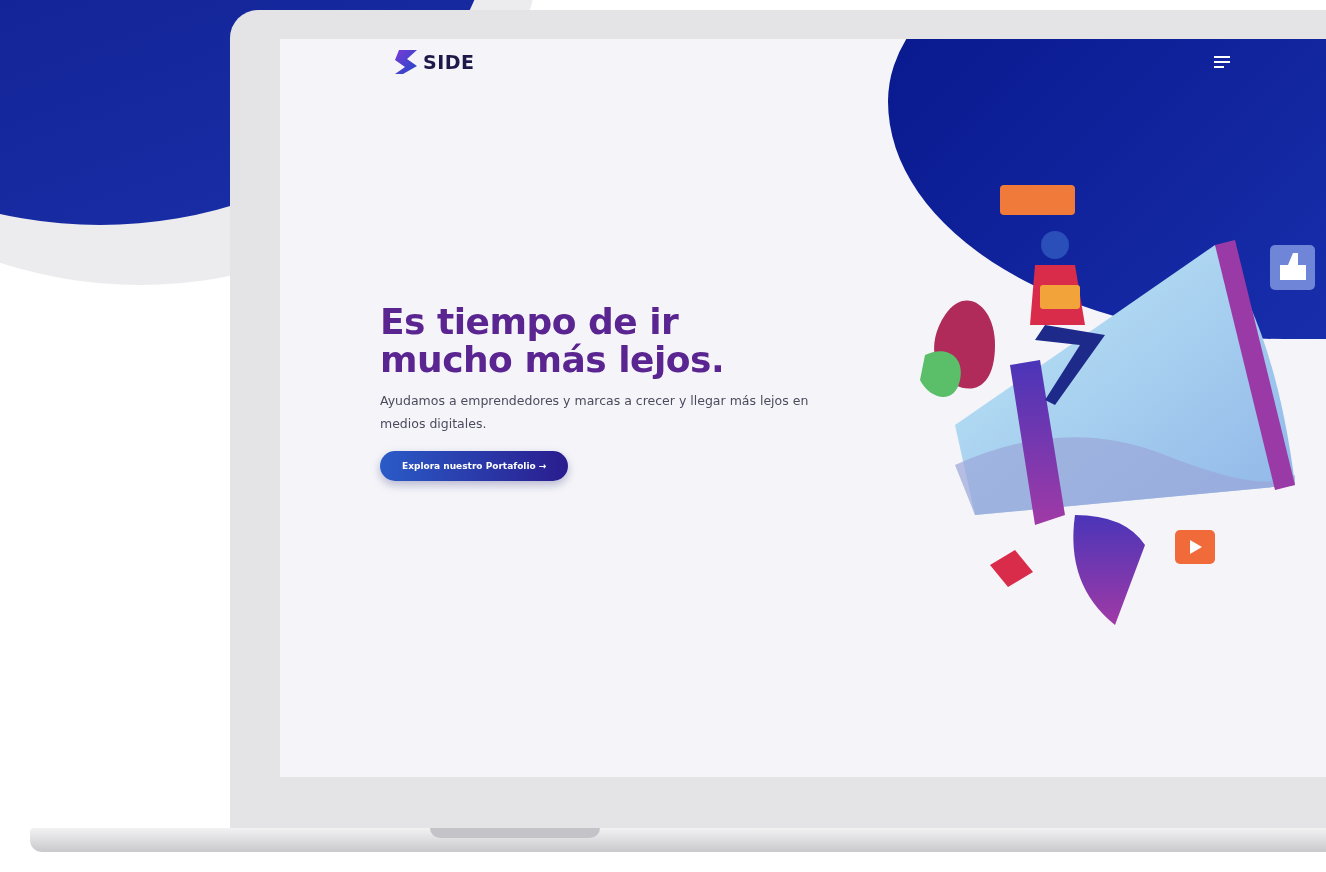  Describe the element at coordinates (406, 62) in the screenshot. I see `logo-icon` at that location.